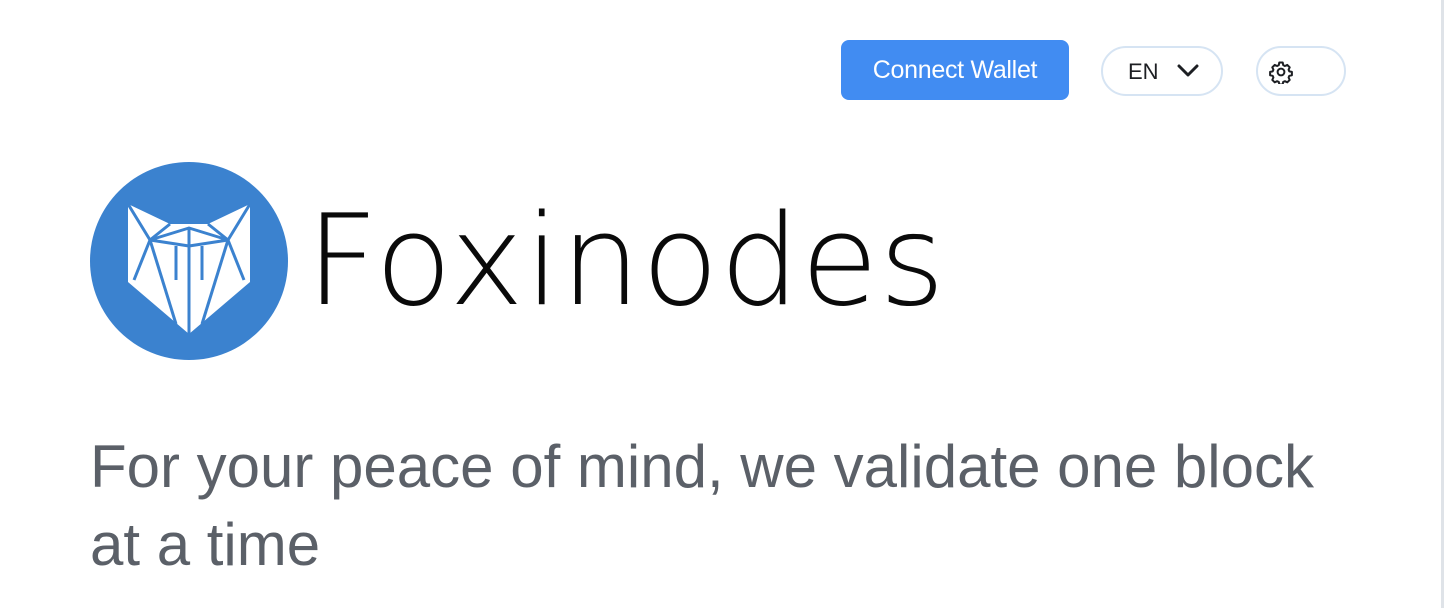 The image size is (1444, 608). What do you see at coordinates (955, 70) in the screenshot?
I see `connect-wallet-button: Connect Wallet` at bounding box center [955, 70].